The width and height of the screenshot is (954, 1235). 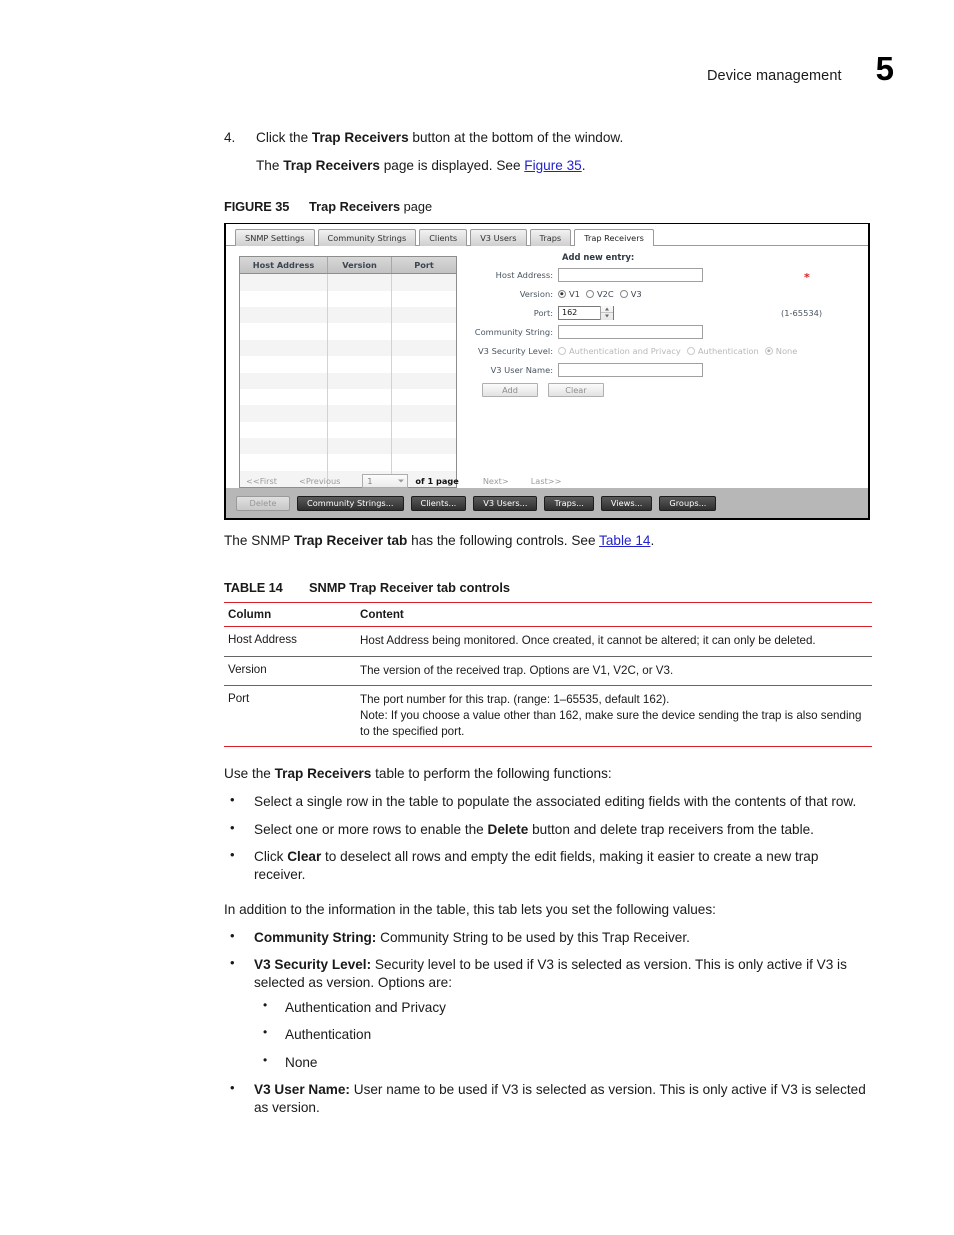 What do you see at coordinates (275, 238) in the screenshot?
I see `tab-snmp-settings: SNMP Settings` at bounding box center [275, 238].